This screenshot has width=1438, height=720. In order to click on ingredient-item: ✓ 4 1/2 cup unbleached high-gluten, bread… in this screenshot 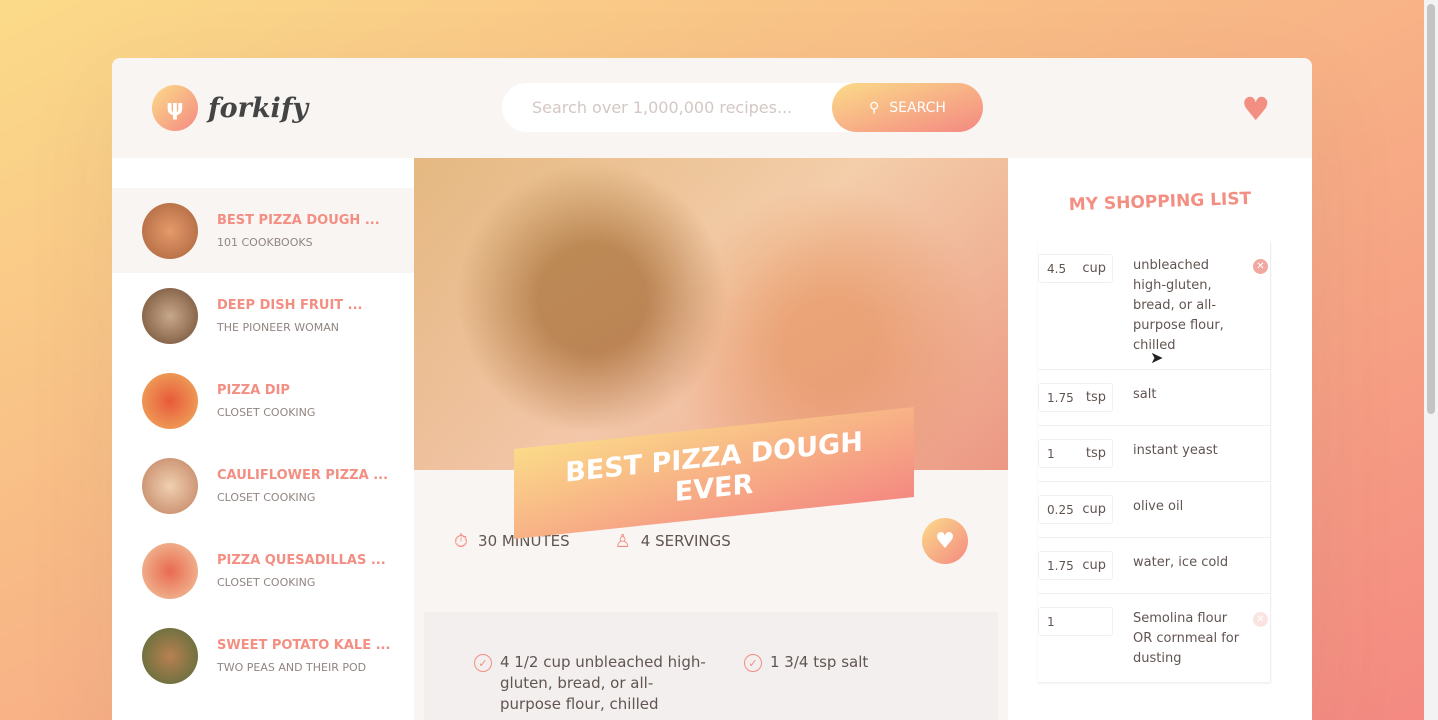, I will do `click(594, 686)`.